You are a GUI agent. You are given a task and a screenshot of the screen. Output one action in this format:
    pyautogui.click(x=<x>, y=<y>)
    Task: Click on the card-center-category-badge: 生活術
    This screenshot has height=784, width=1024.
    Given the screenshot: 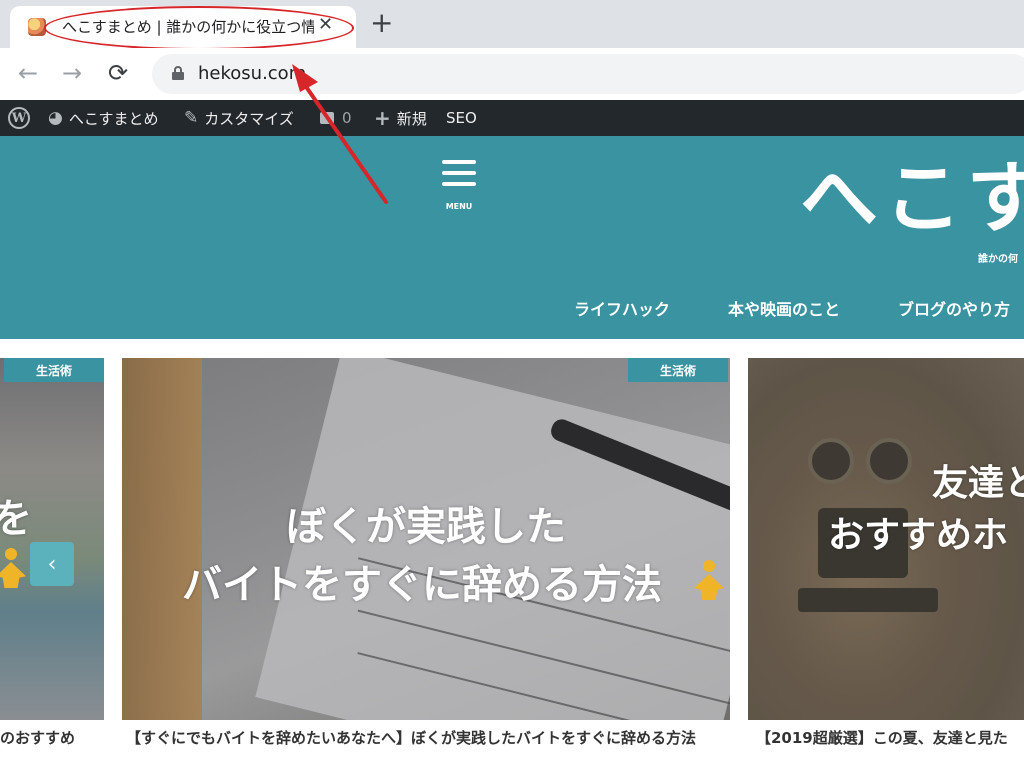 What is the action you would take?
    pyautogui.click(x=678, y=370)
    